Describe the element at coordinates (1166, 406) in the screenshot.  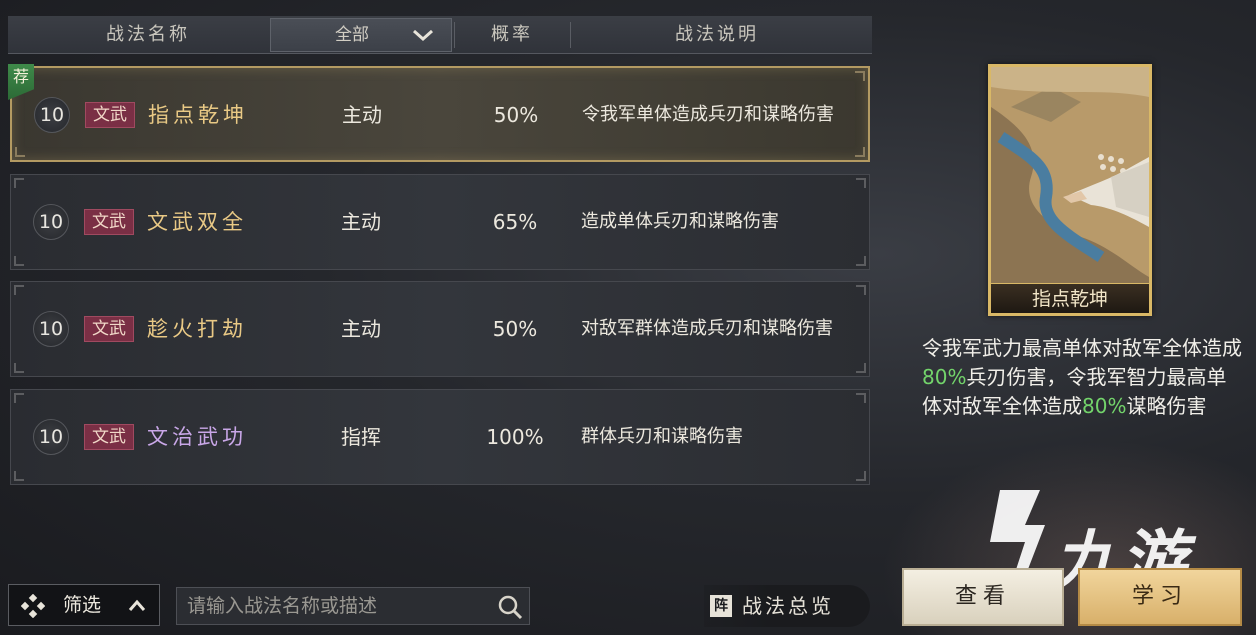
I see `desc-text: 谋略伤害` at that location.